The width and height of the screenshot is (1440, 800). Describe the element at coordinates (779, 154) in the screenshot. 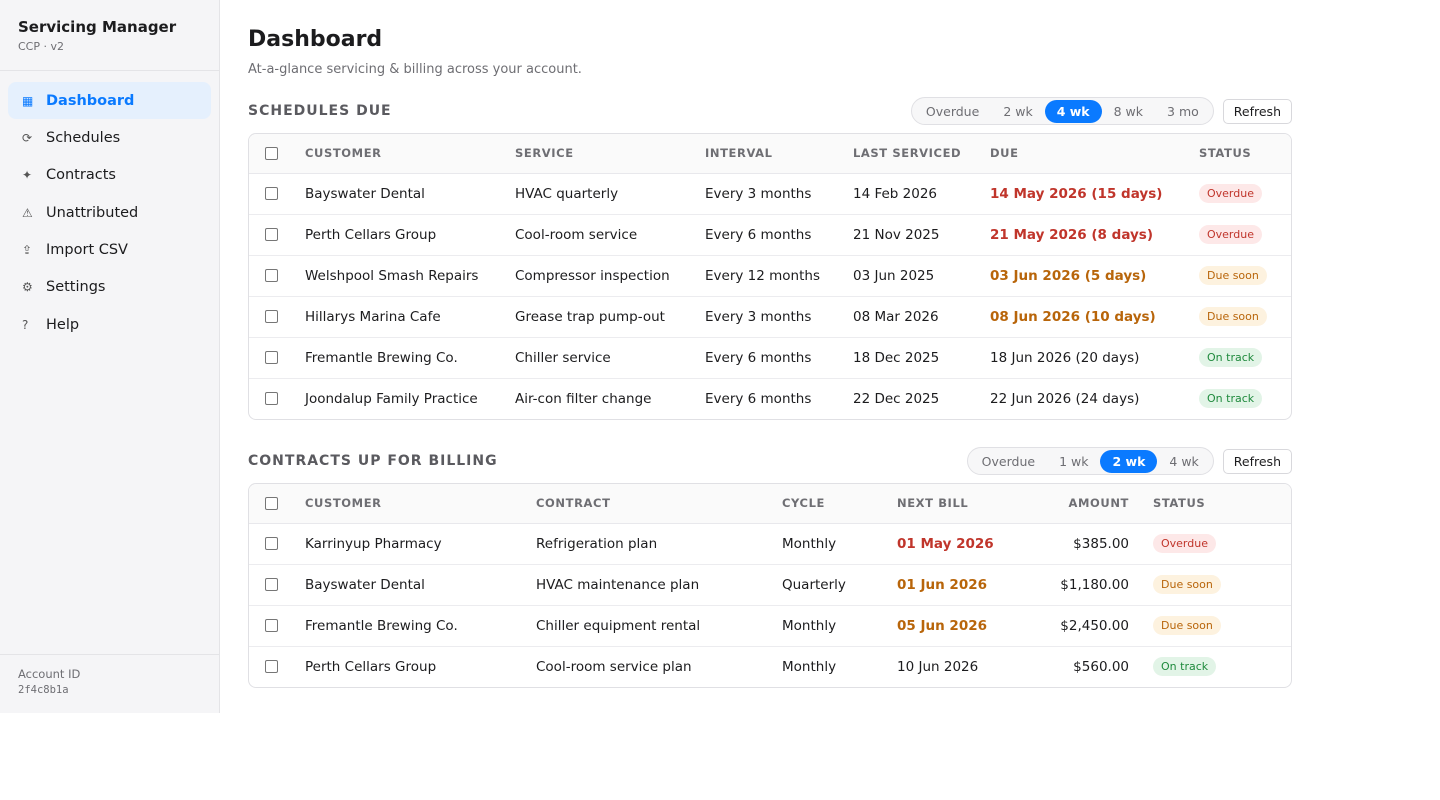

I see `column-header-interval: INTERVAL` at that location.